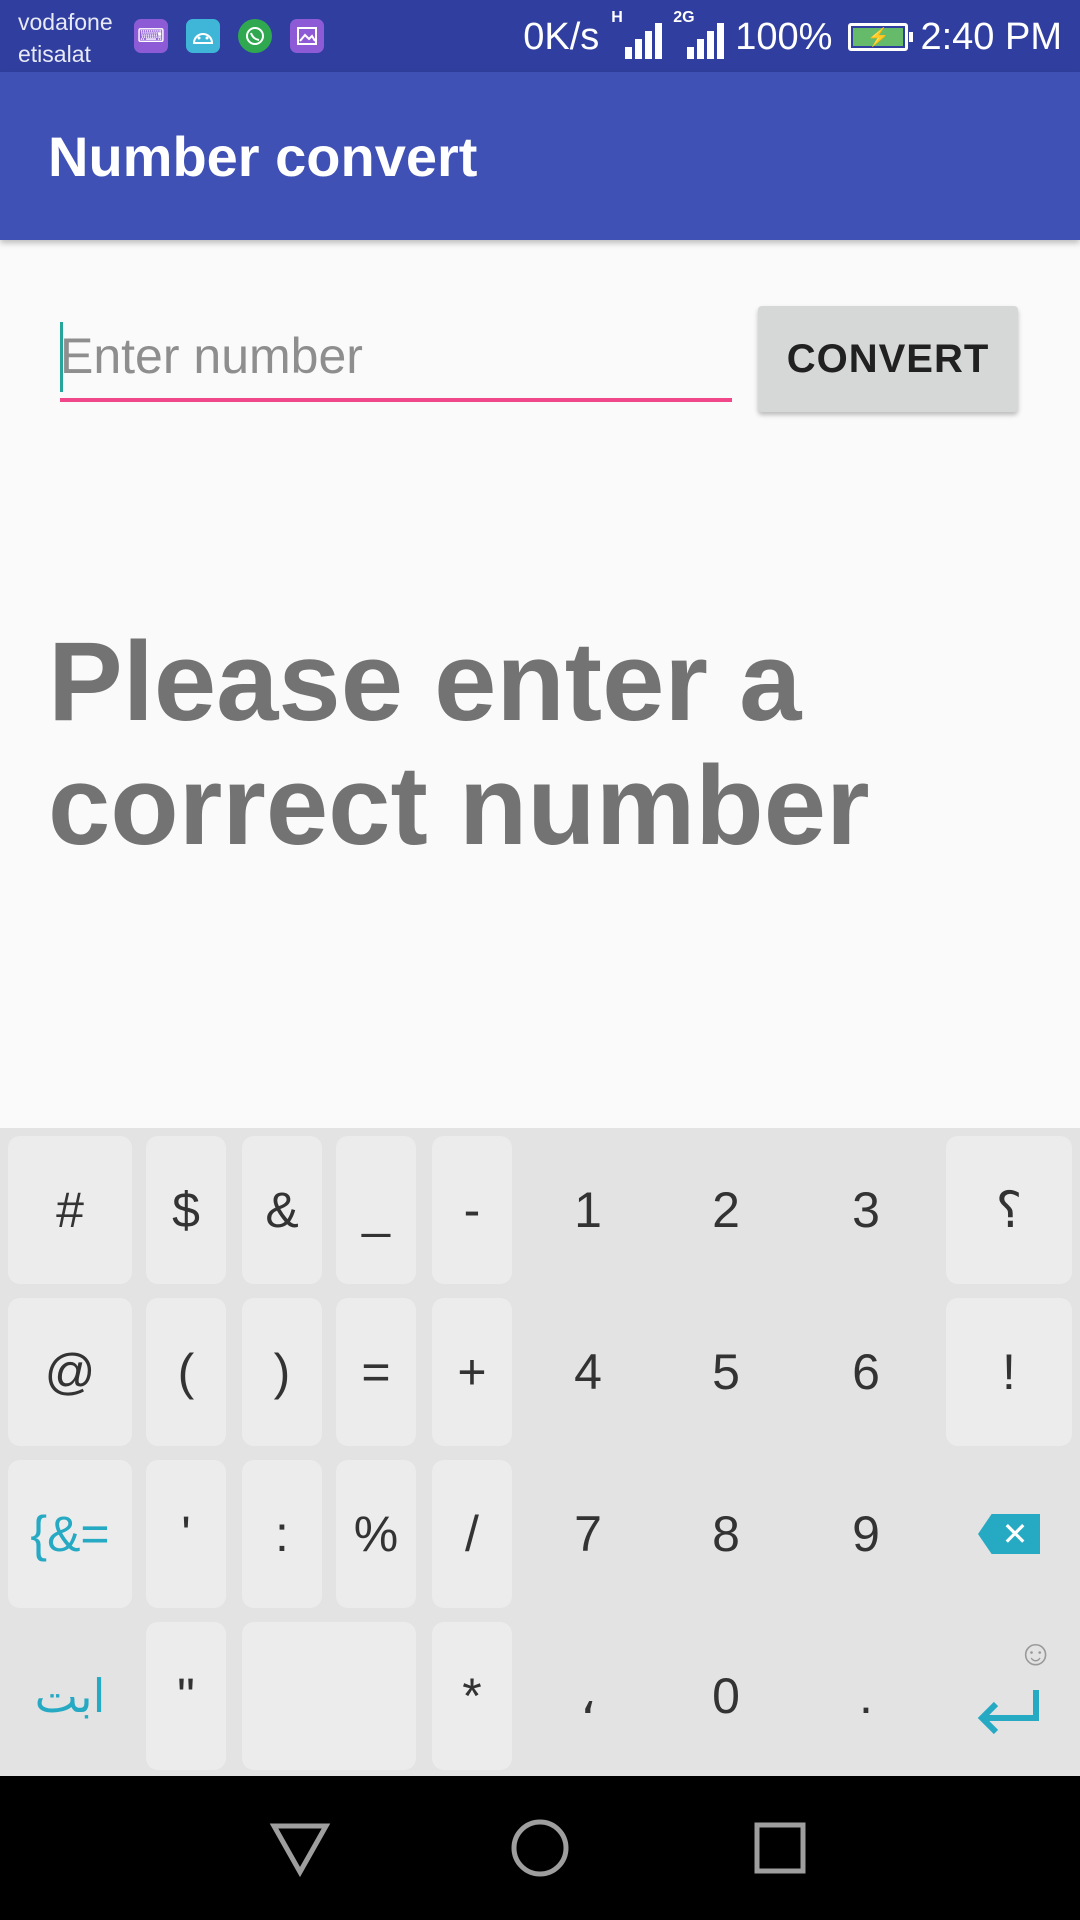 The height and width of the screenshot is (1920, 1080). What do you see at coordinates (991, 36) in the screenshot?
I see `clock: 2:40 PM` at bounding box center [991, 36].